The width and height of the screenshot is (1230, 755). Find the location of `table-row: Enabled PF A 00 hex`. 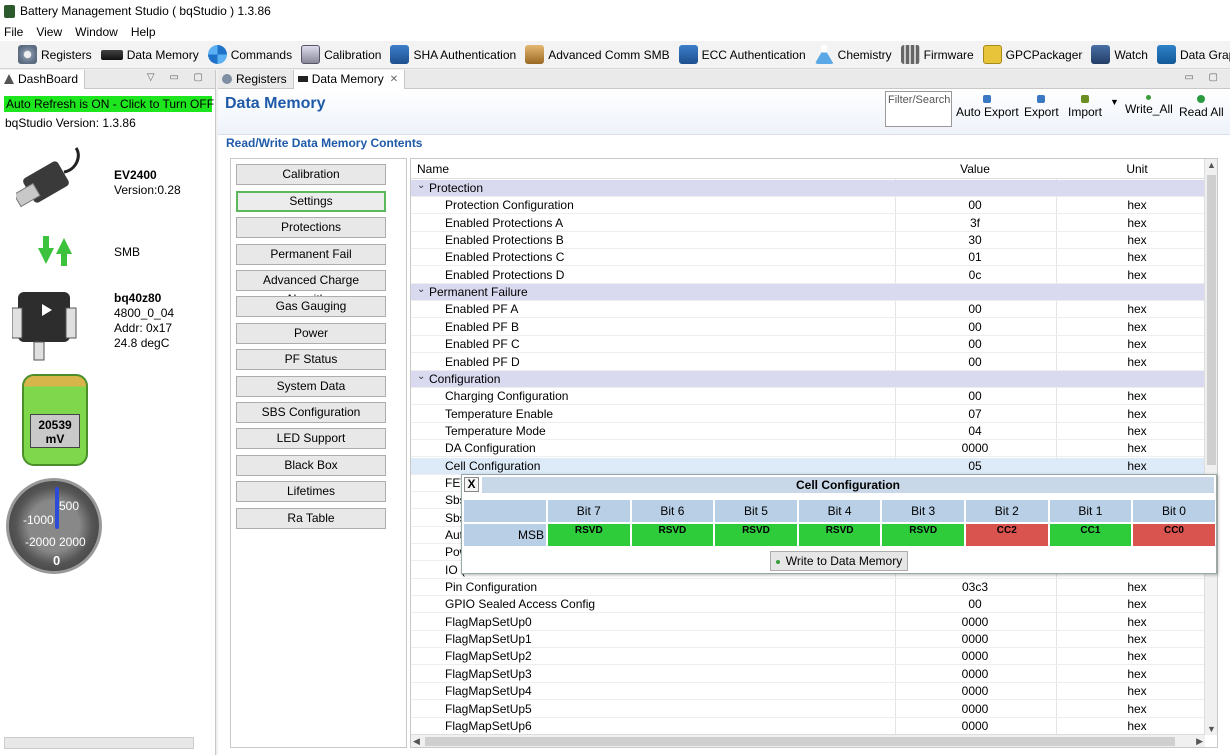

table-row: Enabled PF A 00 hex is located at coordinates (808, 310).